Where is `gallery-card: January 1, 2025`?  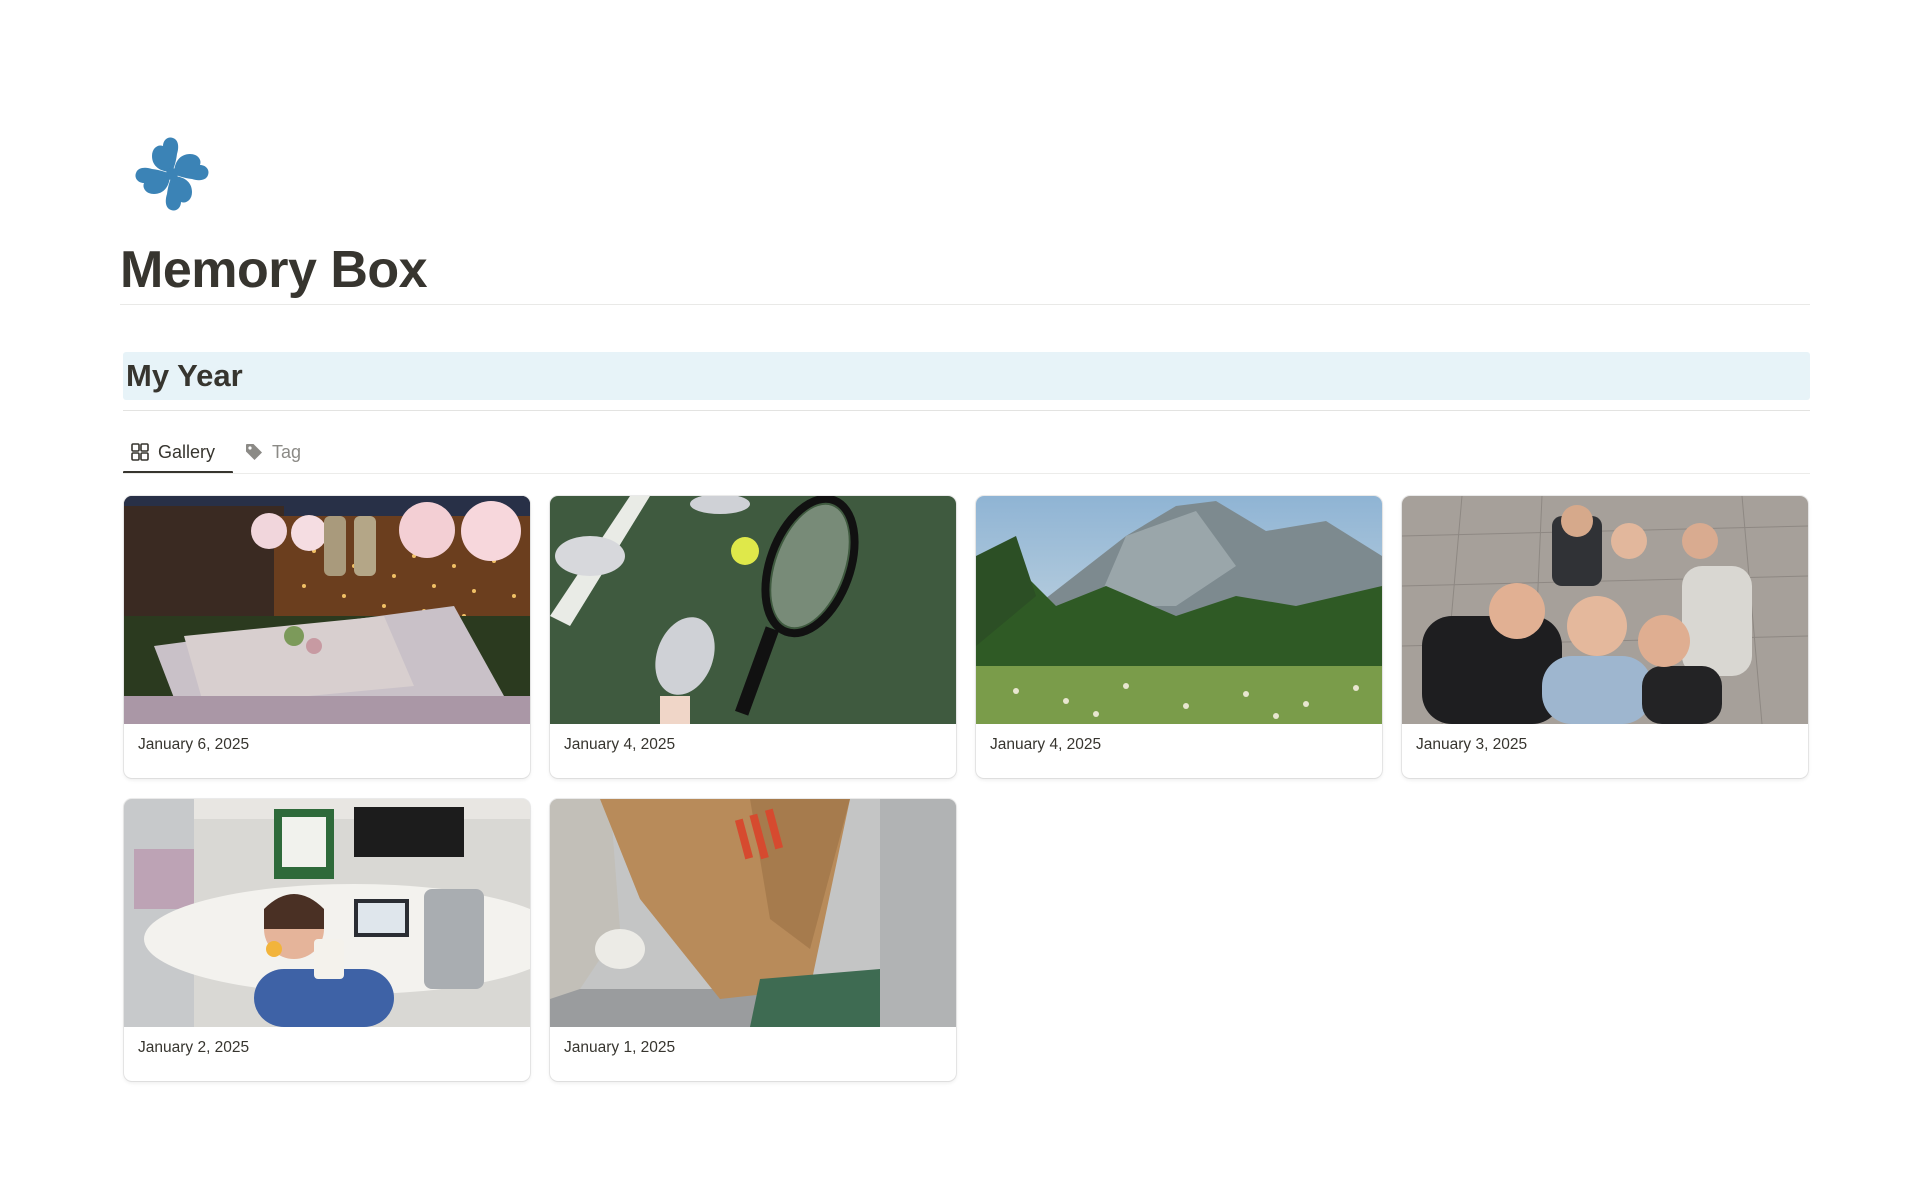 gallery-card: January 1, 2025 is located at coordinates (753, 940).